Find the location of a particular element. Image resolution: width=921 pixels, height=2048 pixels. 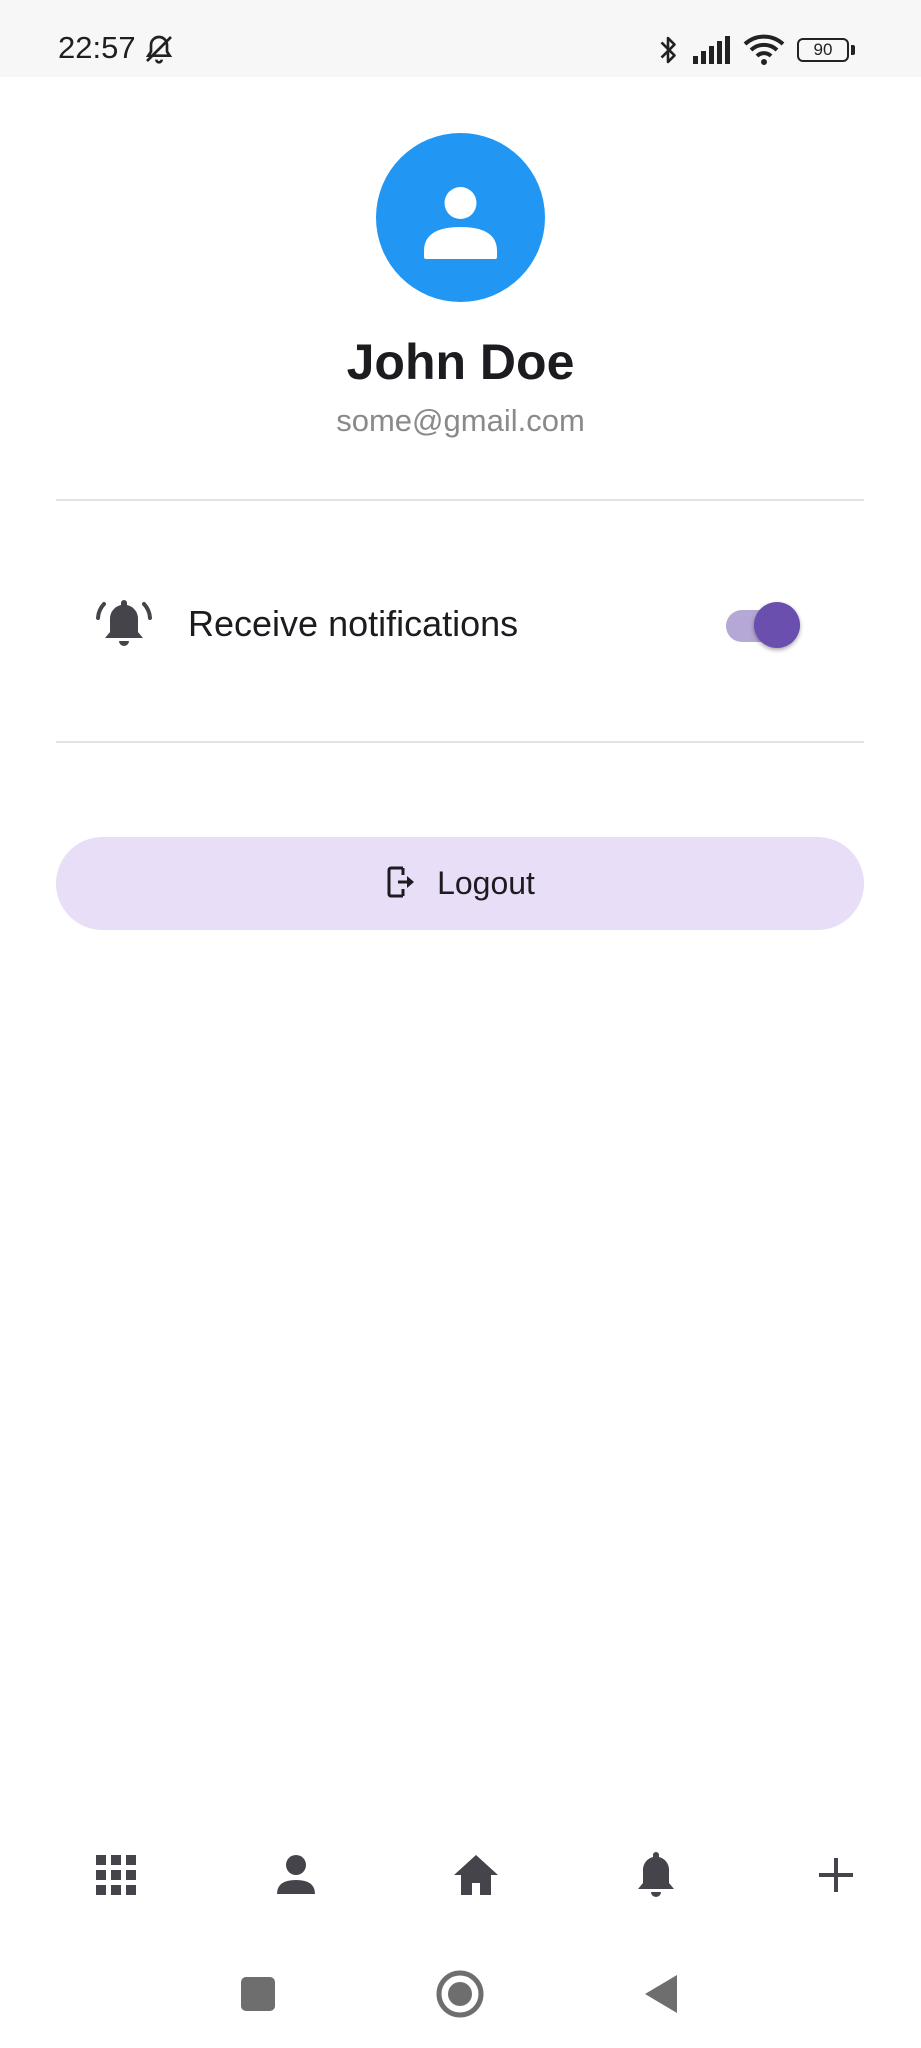

notifications-label: Receive notifications is located at coordinates (353, 623).